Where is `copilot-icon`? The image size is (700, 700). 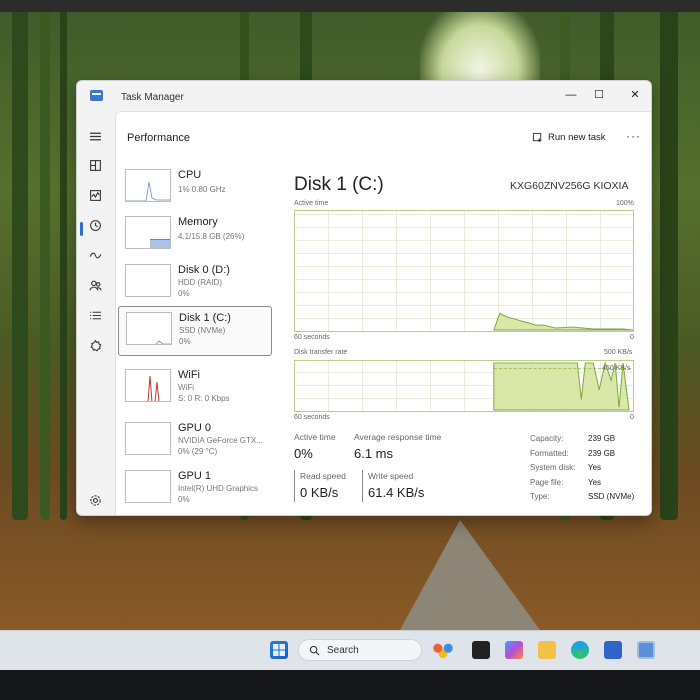
copilot-icon is located at coordinates (514, 650).